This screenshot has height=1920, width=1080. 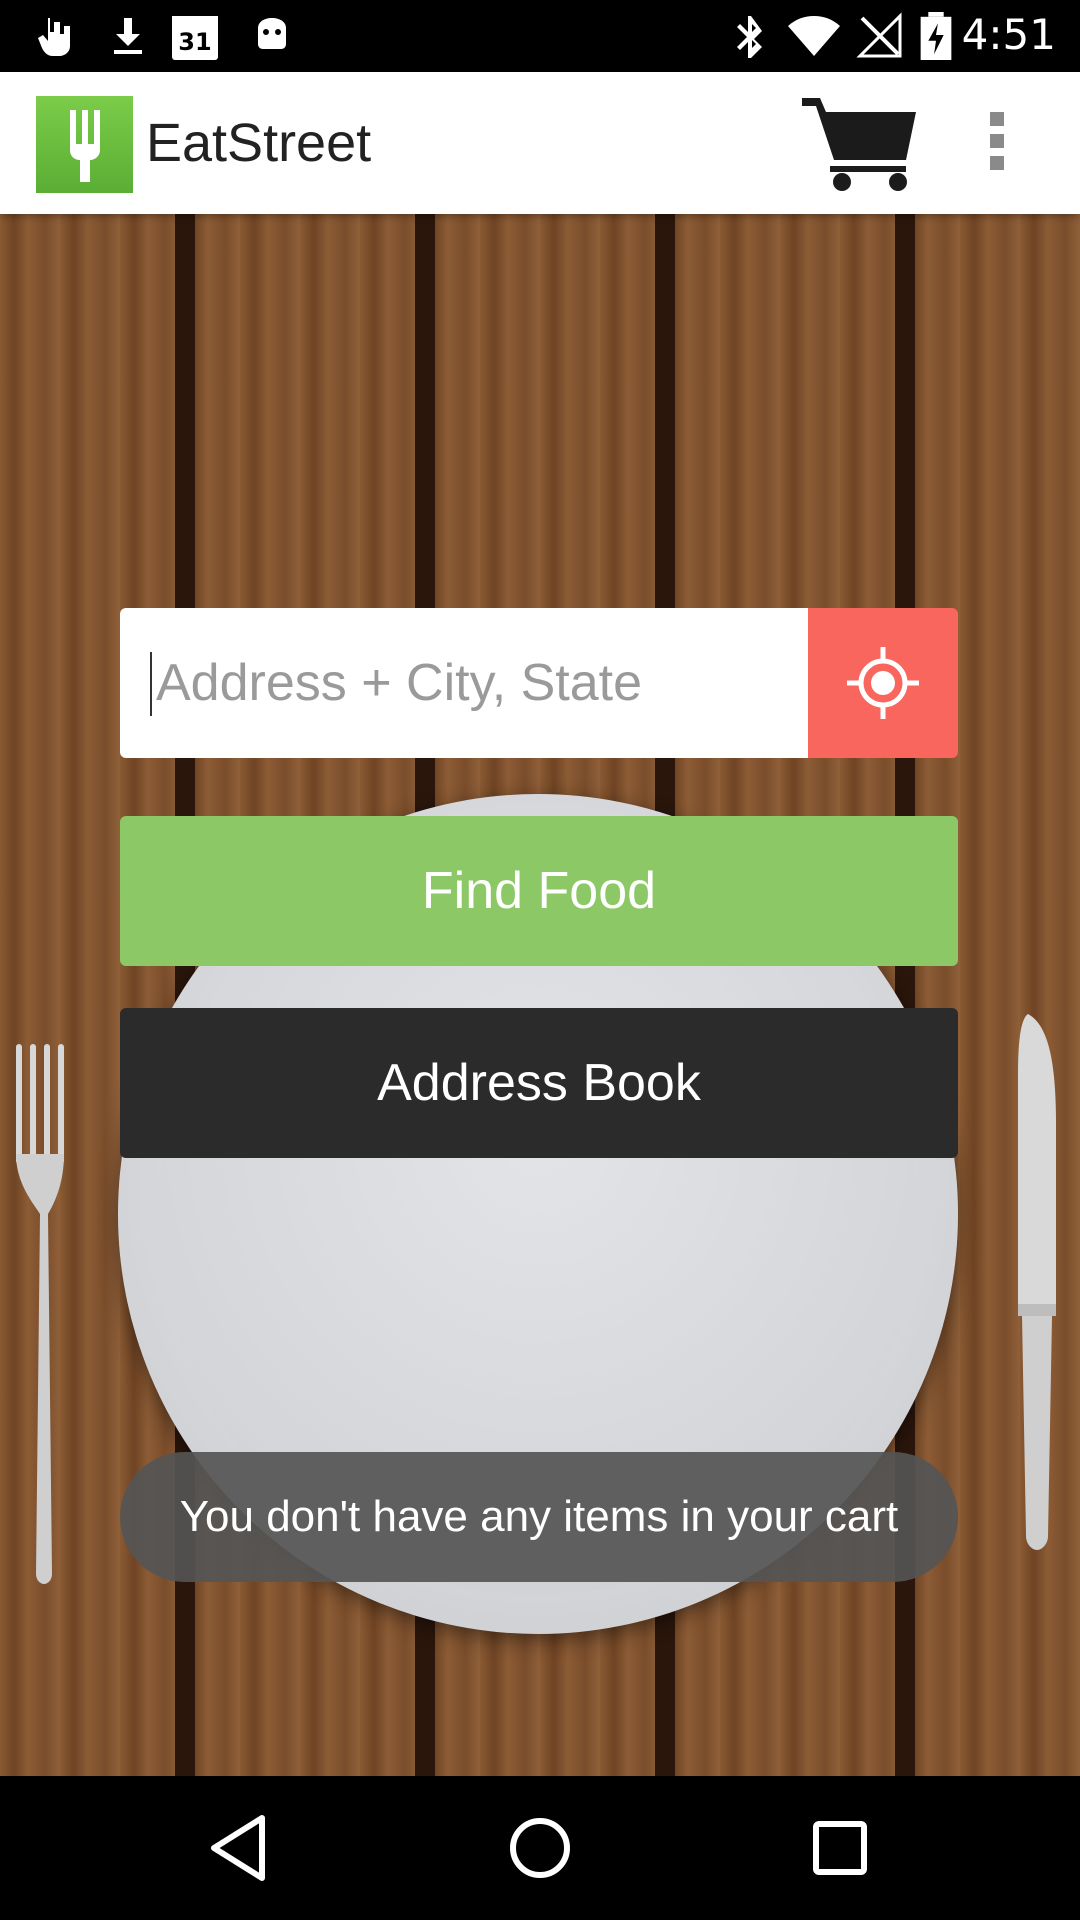 What do you see at coordinates (473, 683) in the screenshot?
I see `address-input` at bounding box center [473, 683].